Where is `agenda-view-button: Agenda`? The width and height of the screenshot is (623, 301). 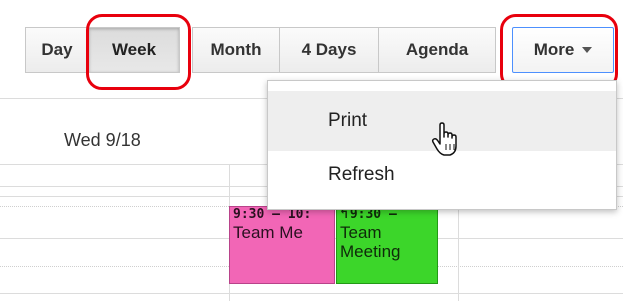
agenda-view-button: Agenda is located at coordinates (437, 50).